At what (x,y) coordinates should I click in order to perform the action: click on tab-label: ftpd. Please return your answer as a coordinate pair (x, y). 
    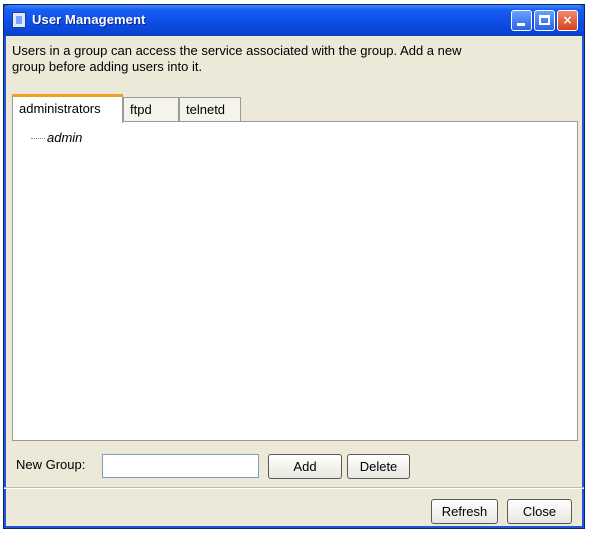
    Looking at the image, I should click on (141, 109).